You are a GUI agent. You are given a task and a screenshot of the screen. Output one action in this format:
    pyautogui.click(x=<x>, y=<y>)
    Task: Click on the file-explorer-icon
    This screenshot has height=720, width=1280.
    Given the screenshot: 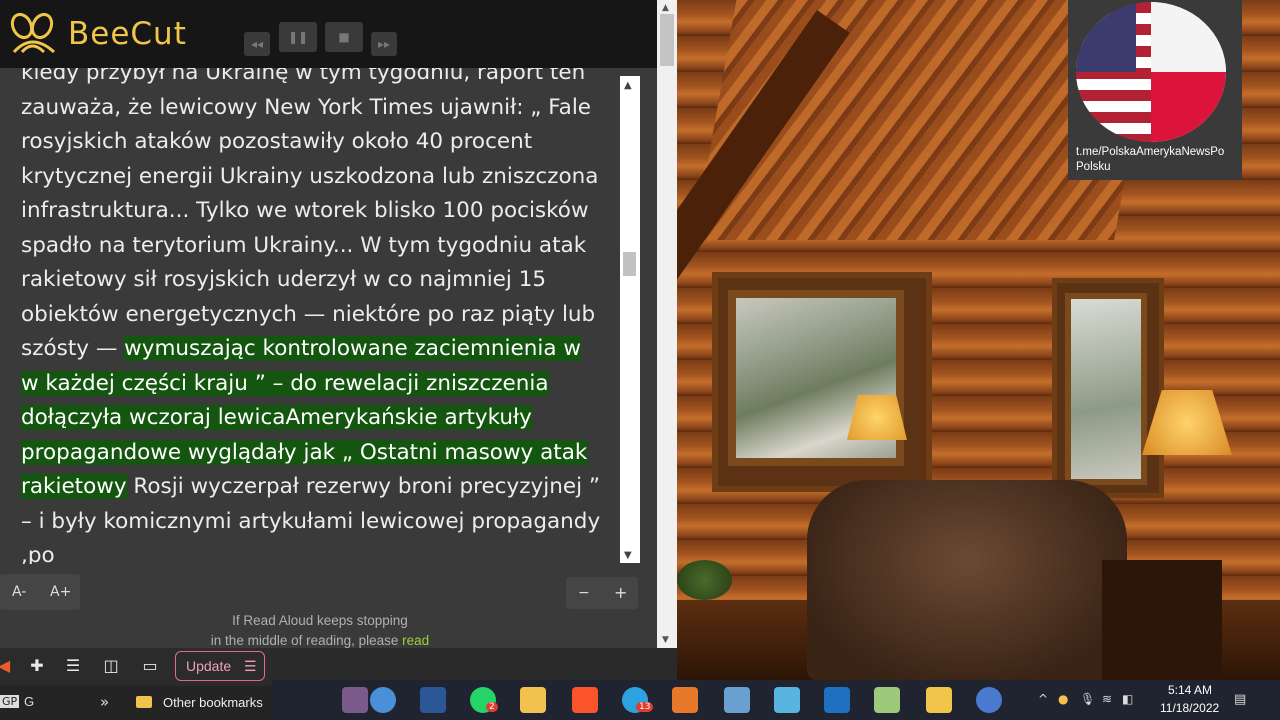 What is the action you would take?
    pyautogui.click(x=533, y=700)
    